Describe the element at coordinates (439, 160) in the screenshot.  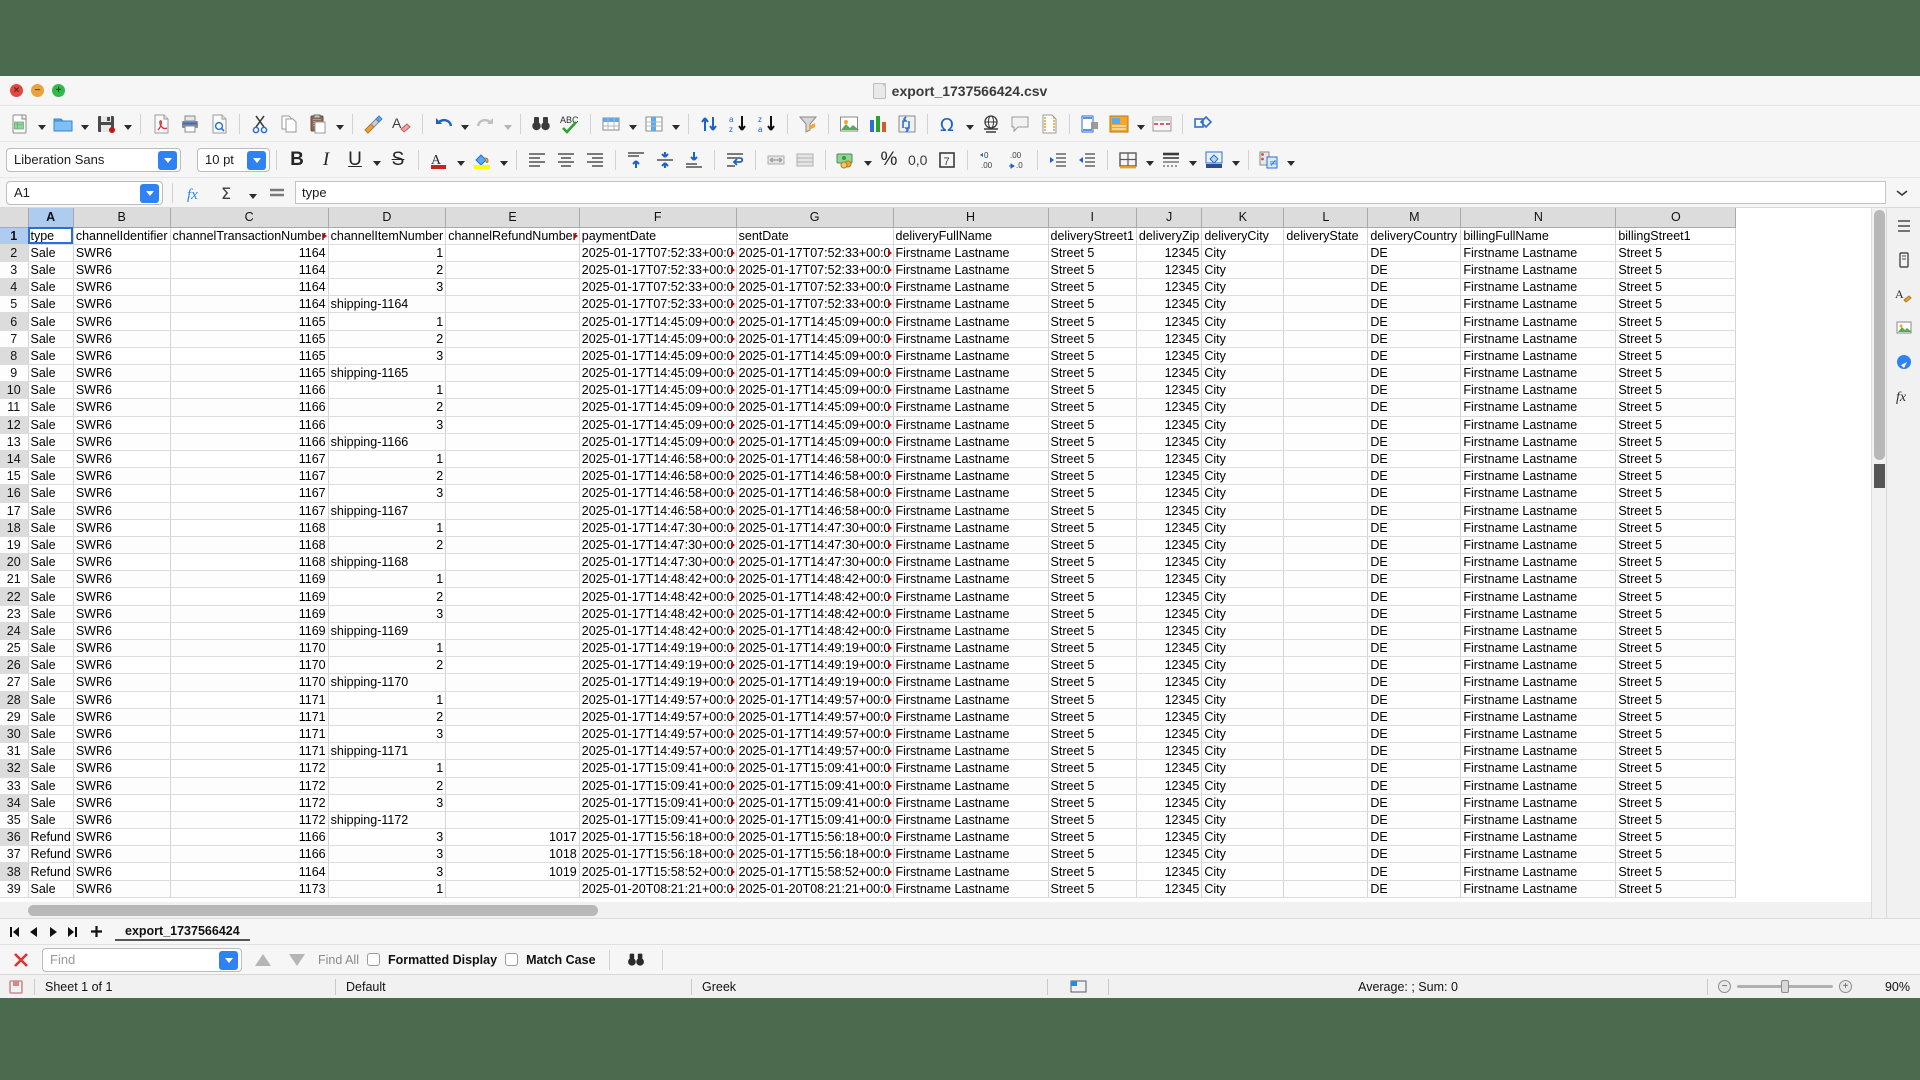
I see `font-color-button: A` at that location.